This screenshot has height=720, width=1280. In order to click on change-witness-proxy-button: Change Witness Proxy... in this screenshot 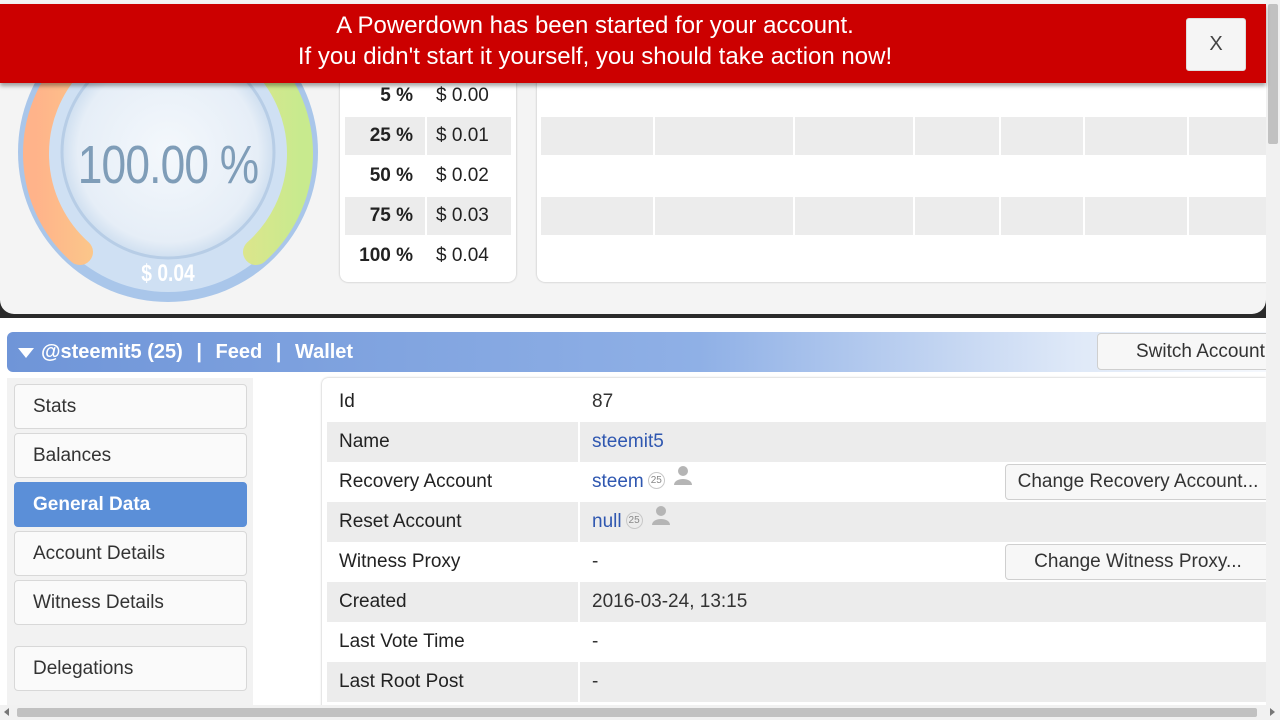, I will do `click(1135, 562)`.